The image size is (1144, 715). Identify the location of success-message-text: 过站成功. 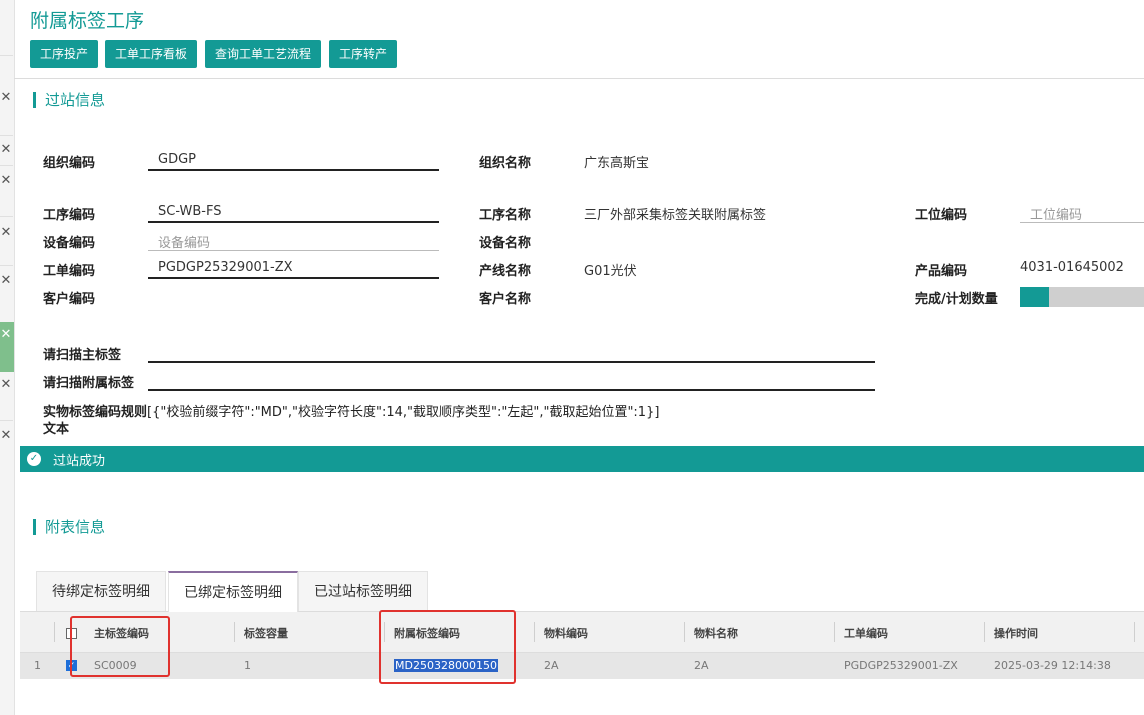
(79, 461).